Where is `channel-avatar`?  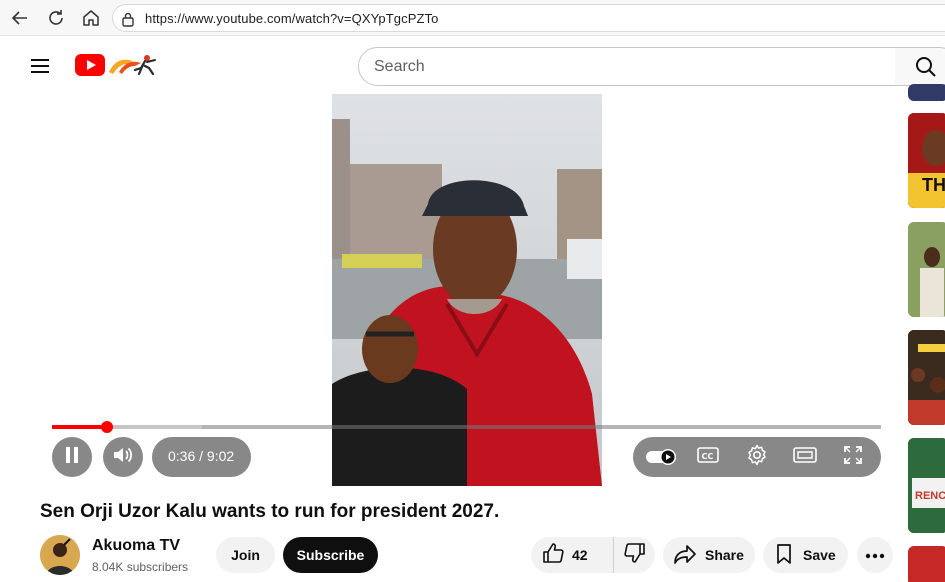
channel-avatar is located at coordinates (60, 555).